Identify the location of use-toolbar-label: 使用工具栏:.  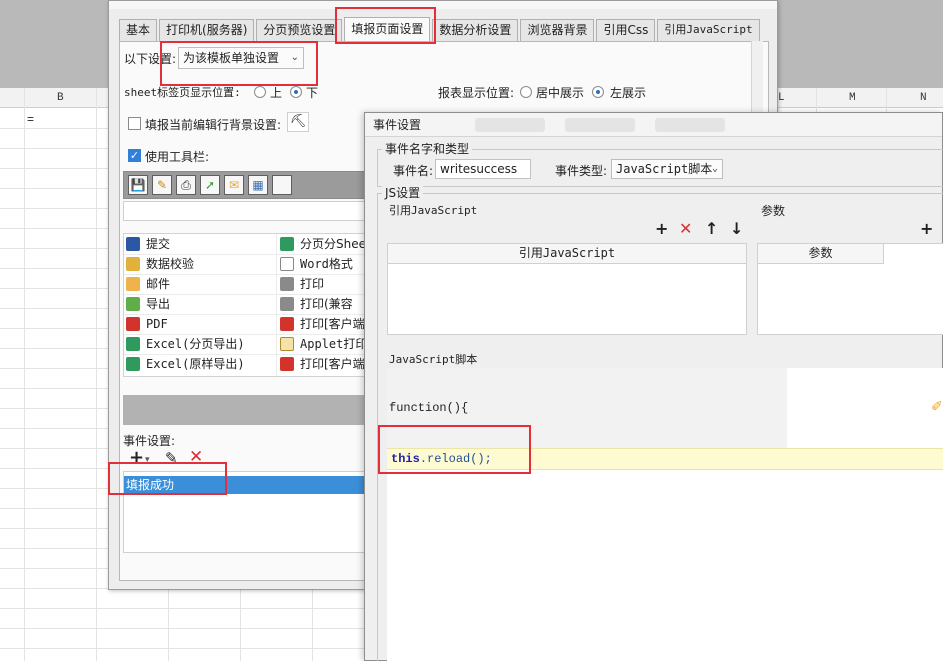
(177, 157).